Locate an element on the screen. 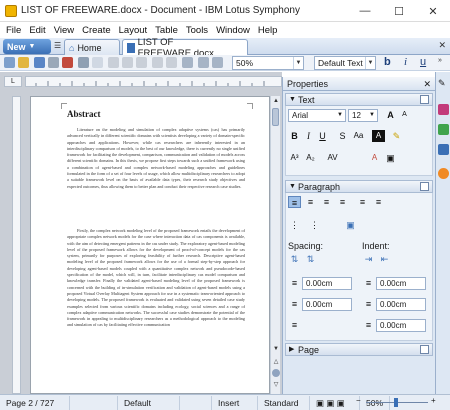  zoom-slider: − + is located at coordinates (398, 401).